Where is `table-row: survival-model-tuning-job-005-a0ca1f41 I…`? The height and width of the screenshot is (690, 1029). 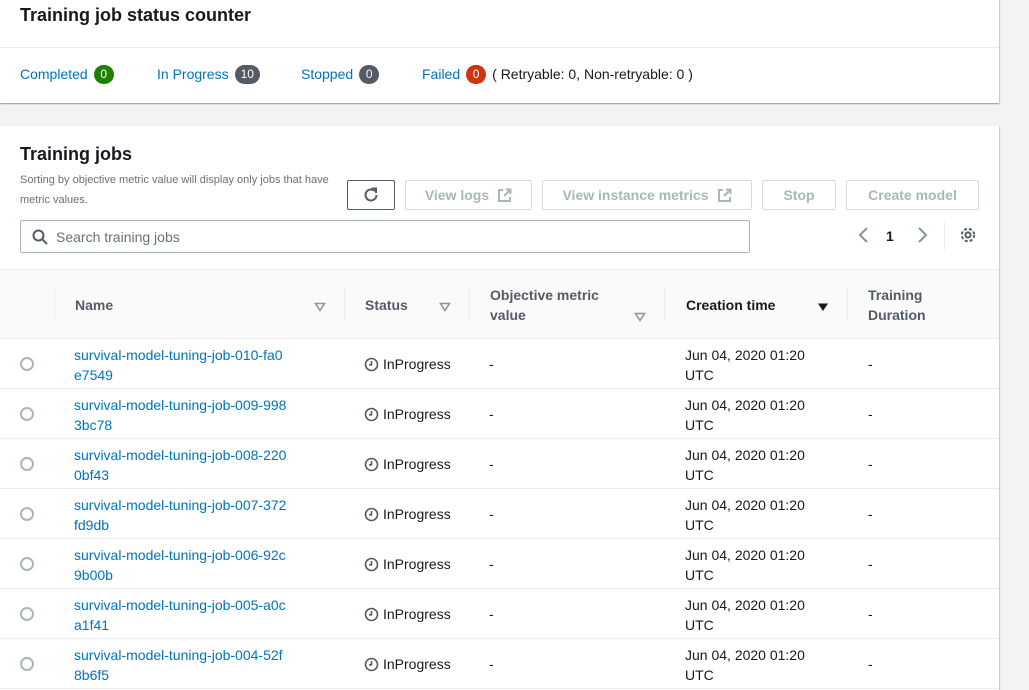 table-row: survival-model-tuning-job-005-a0ca1f41 I… is located at coordinates (499, 614).